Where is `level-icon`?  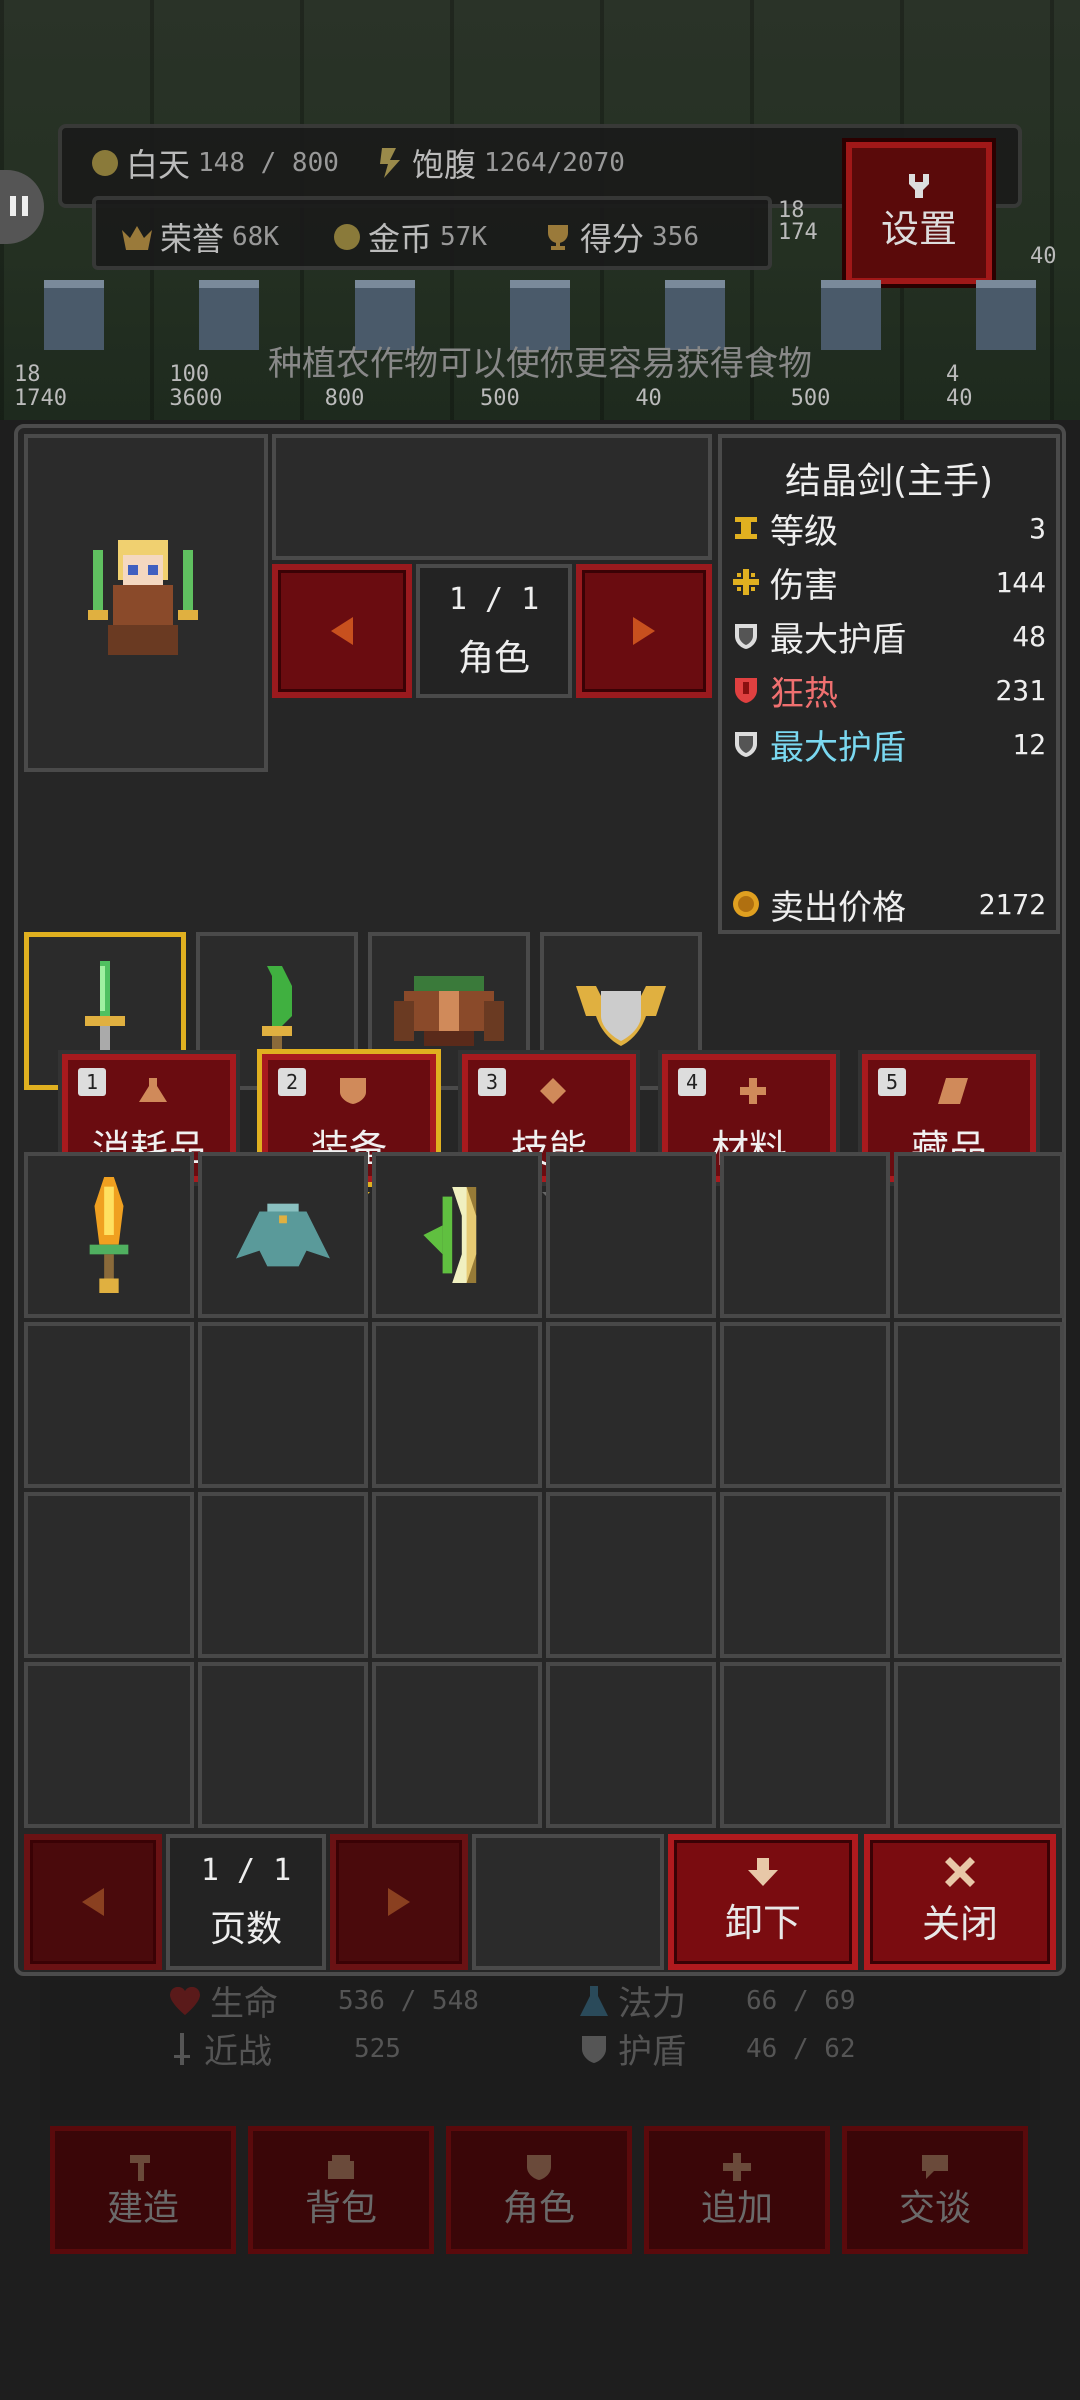 level-icon is located at coordinates (746, 528).